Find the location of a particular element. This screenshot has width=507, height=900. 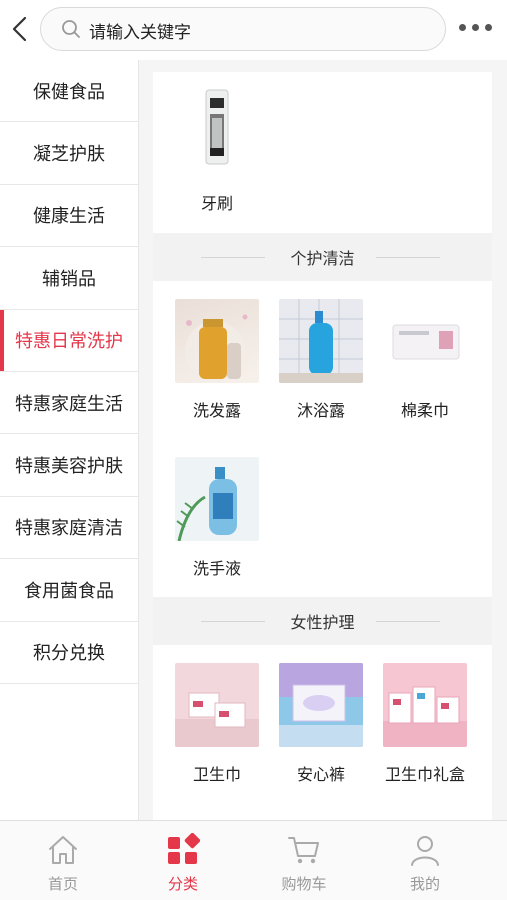

body-wash-image is located at coordinates (321, 341).